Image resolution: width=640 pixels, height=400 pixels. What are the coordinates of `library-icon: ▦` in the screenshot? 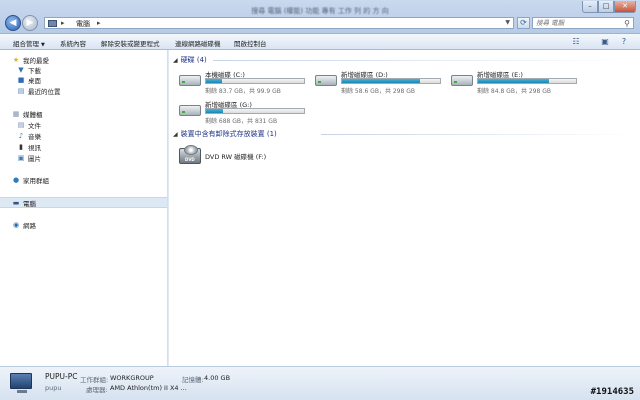 It's located at (16, 114).